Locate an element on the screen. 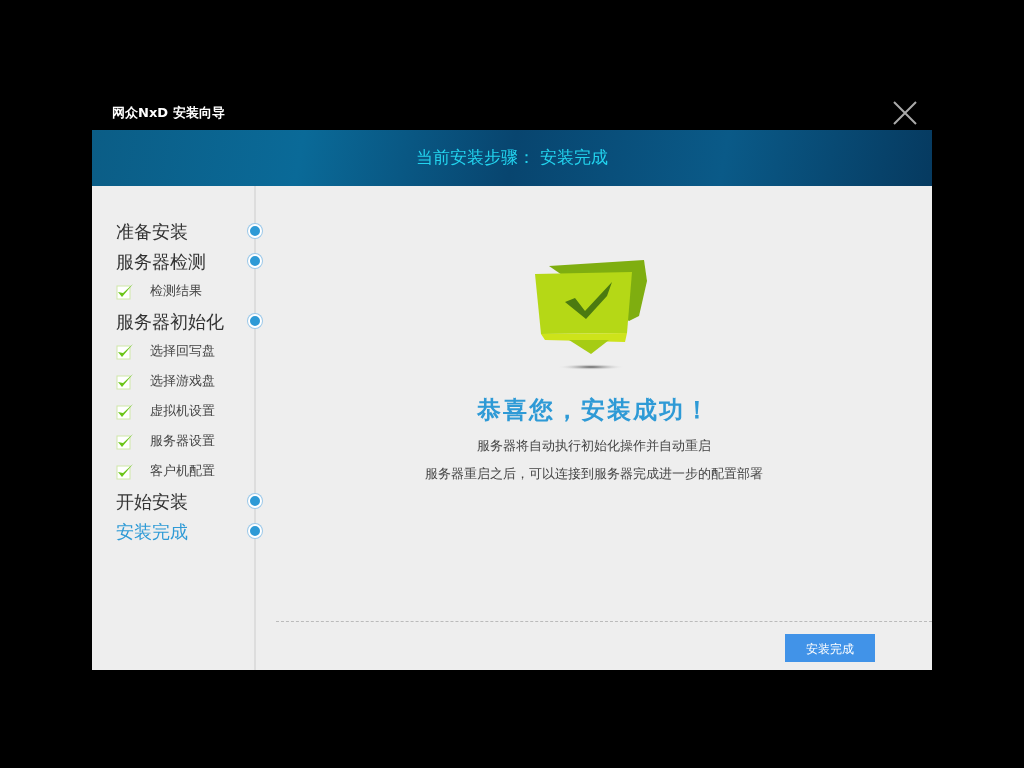 This screenshot has width=1024, height=768. step-label: 开始安装 is located at coordinates (151, 501).